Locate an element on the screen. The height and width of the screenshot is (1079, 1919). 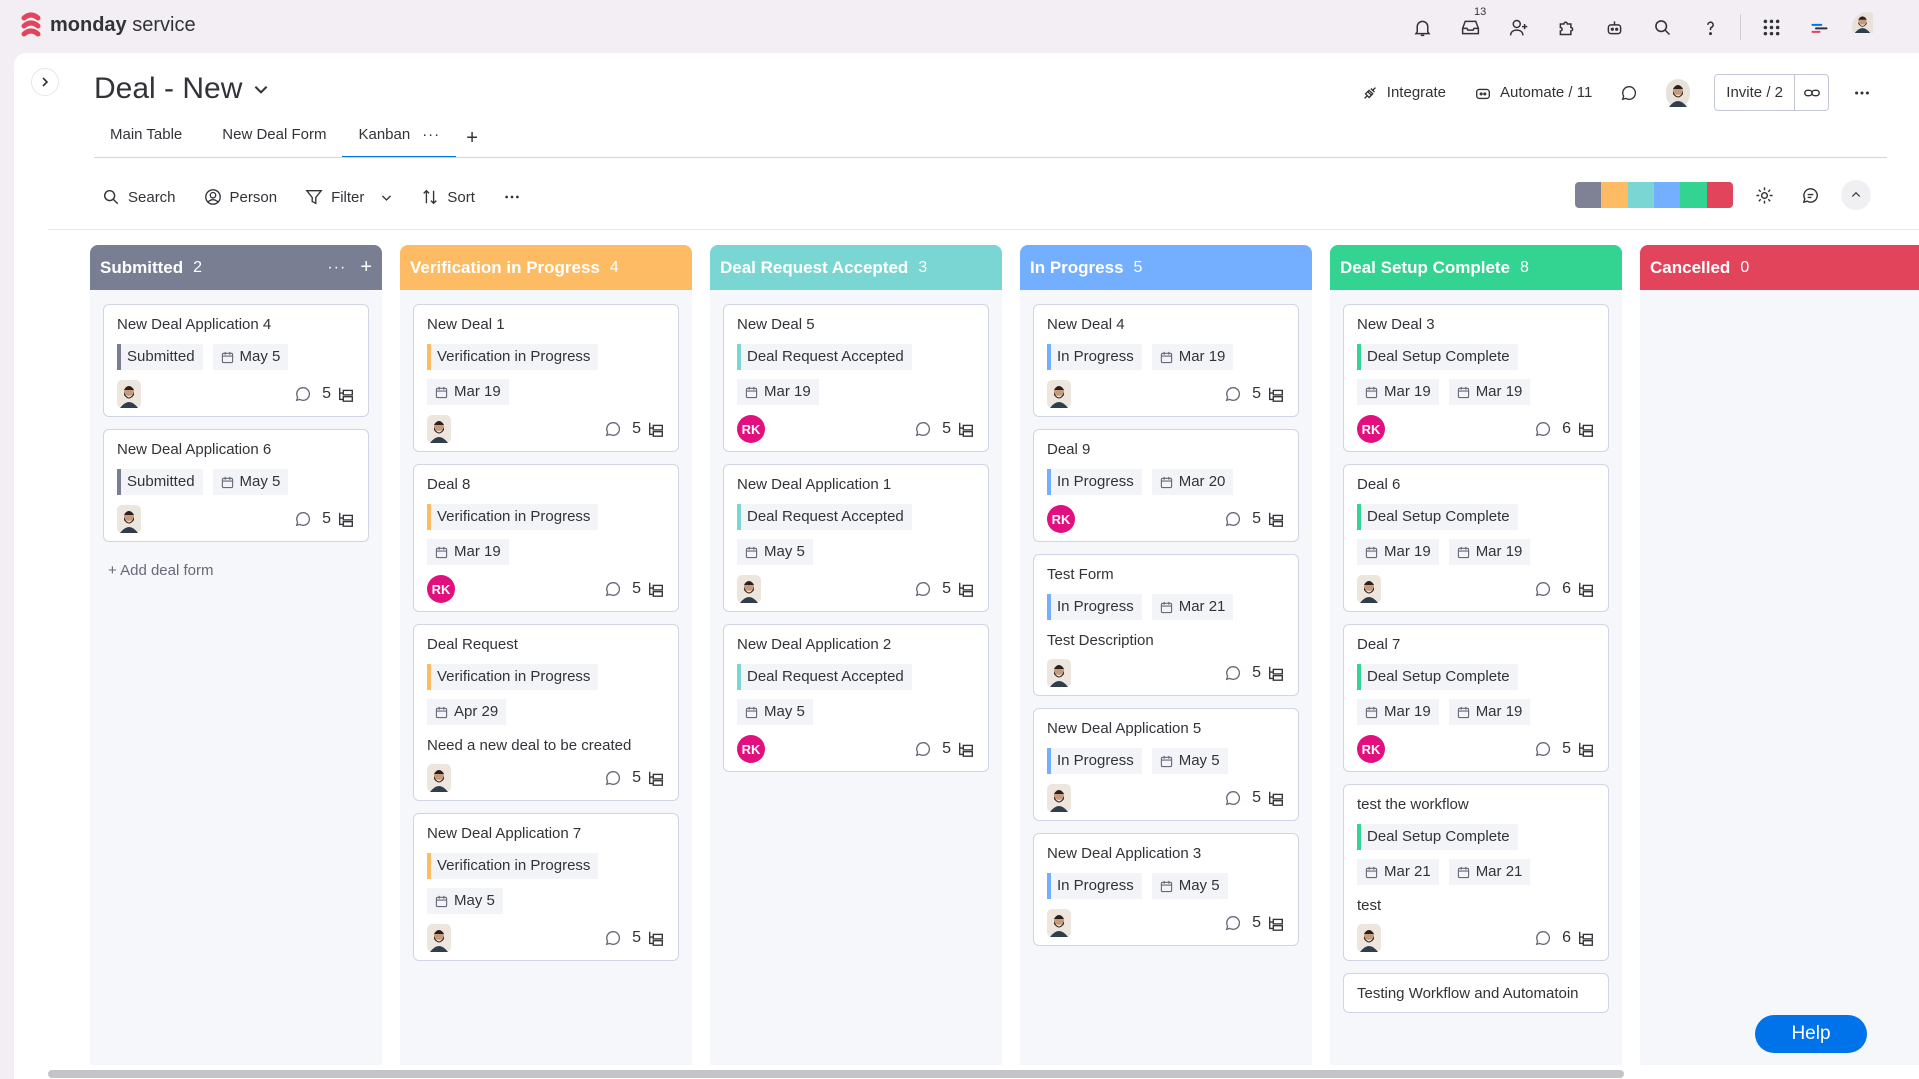
horizontal-scrollbar is located at coordinates (836, 1074).